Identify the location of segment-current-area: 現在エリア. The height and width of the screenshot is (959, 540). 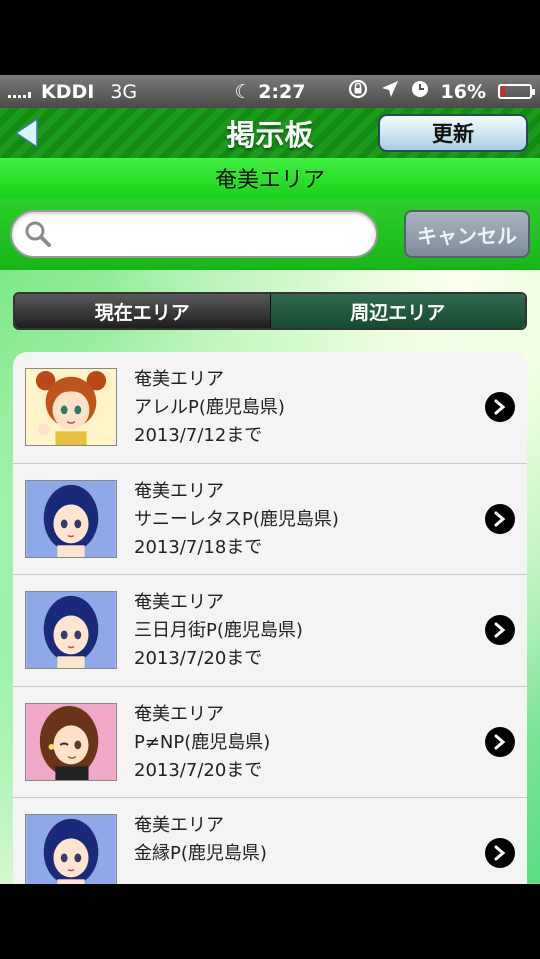
(142, 311).